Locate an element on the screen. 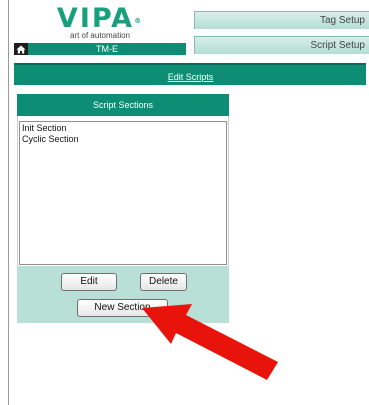 Image resolution: width=369 pixels, height=405 pixels. logo-tagline: art of automation is located at coordinates (100, 35).